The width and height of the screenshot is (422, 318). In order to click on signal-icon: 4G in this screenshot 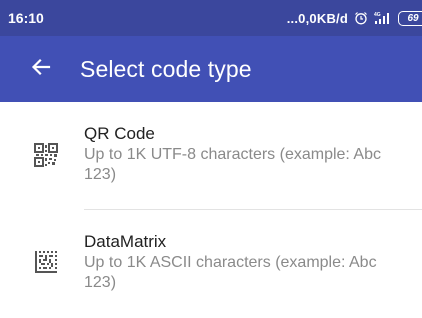, I will do `click(383, 18)`.